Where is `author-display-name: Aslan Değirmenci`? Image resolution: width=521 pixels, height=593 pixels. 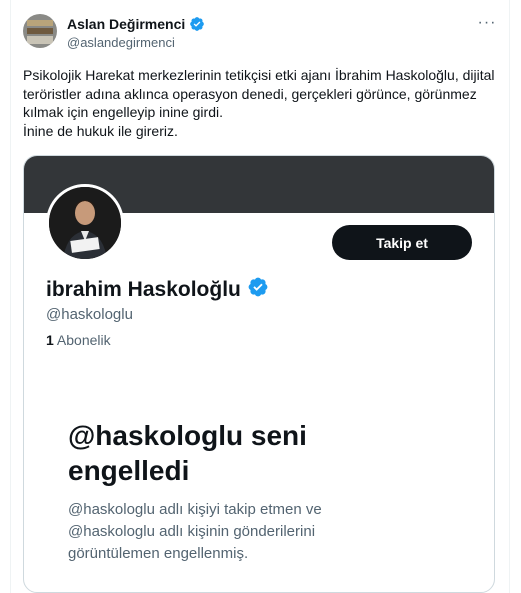 author-display-name: Aslan Değirmenci is located at coordinates (126, 24).